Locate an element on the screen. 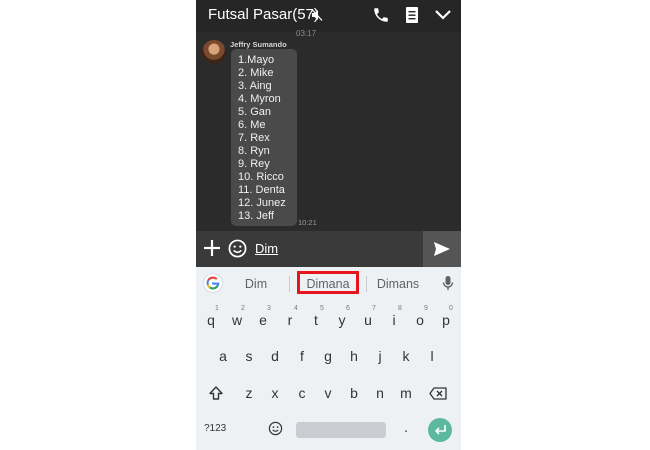 The height and width of the screenshot is (450, 650). key-v: v is located at coordinates (328, 393).